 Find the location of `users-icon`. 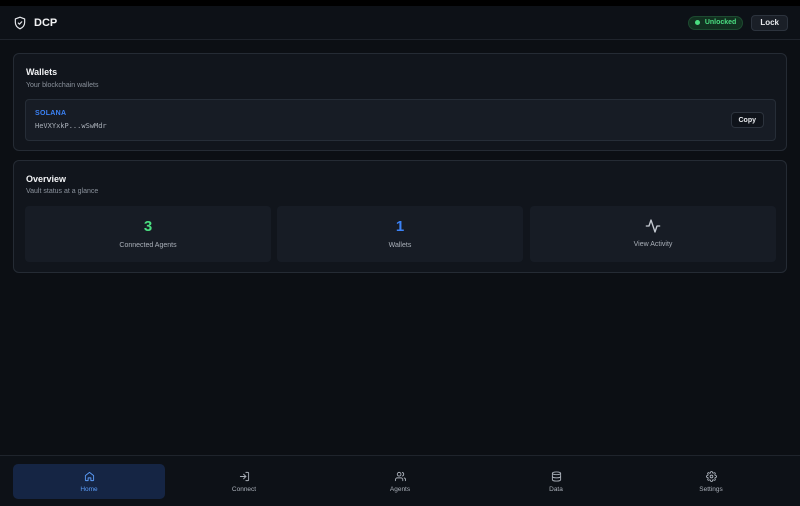

users-icon is located at coordinates (400, 476).